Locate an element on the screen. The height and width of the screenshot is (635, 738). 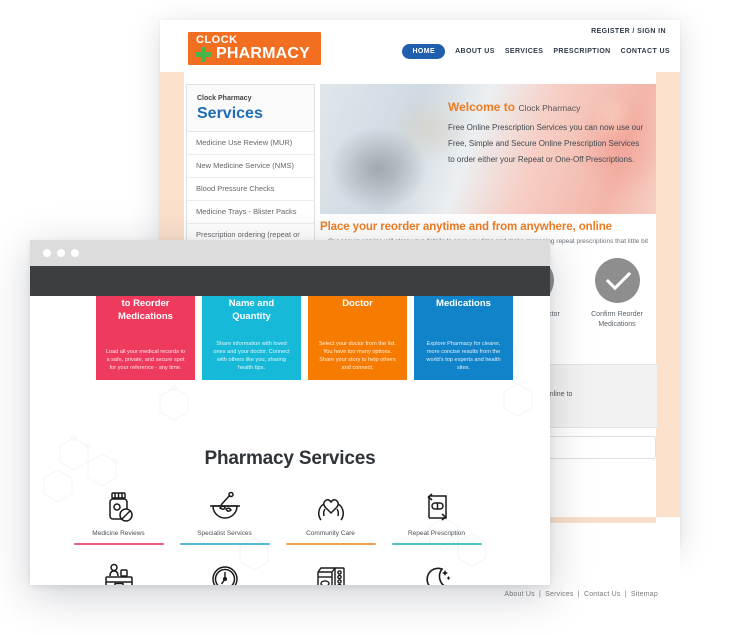
service-late-night-pharmacies: Late Night Pharmacies is located at coordinates (436, 572).